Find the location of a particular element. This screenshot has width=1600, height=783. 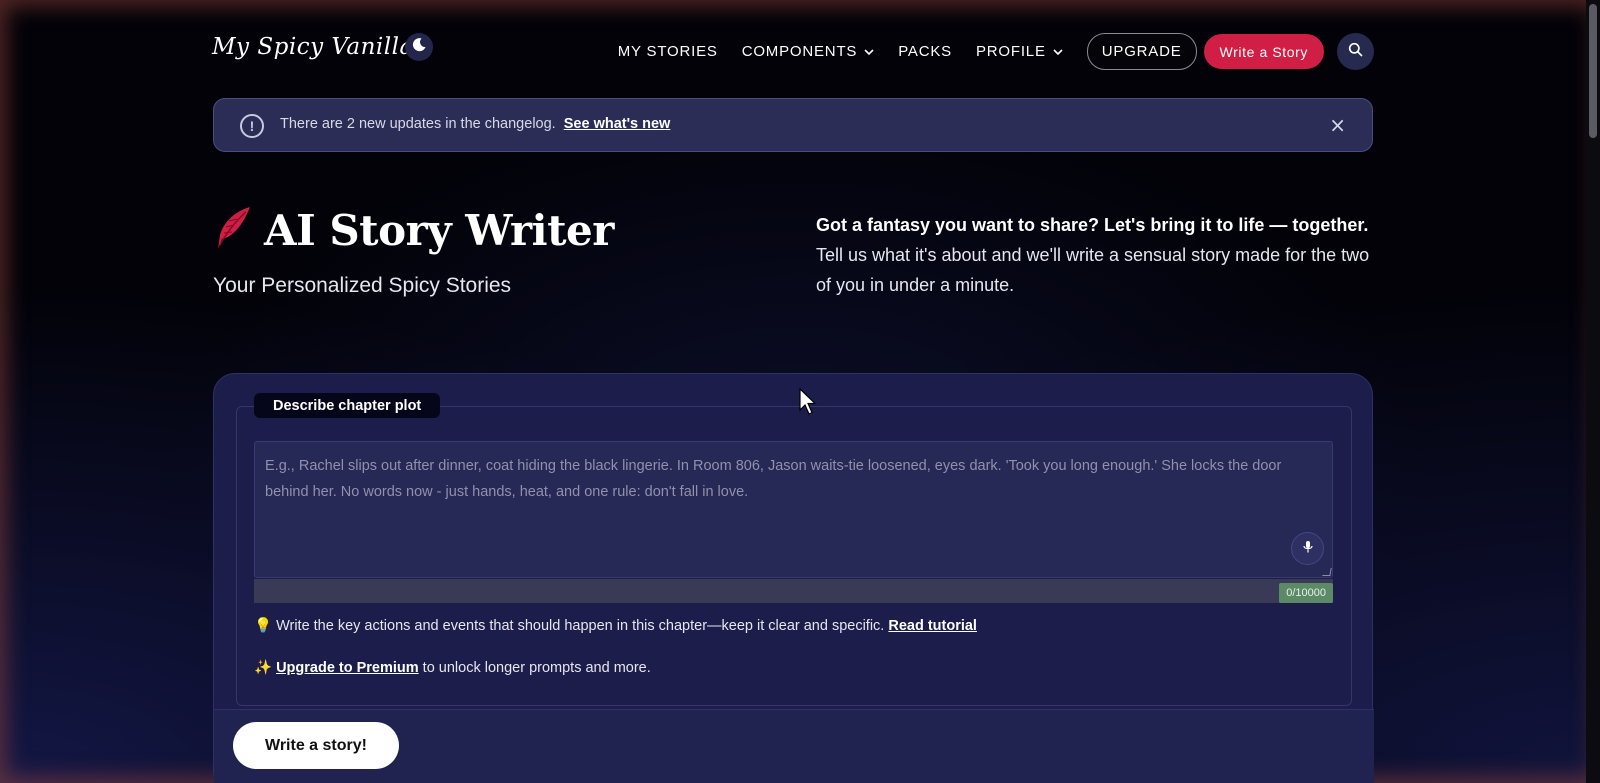

nav-packs: PACKS is located at coordinates (925, 51).